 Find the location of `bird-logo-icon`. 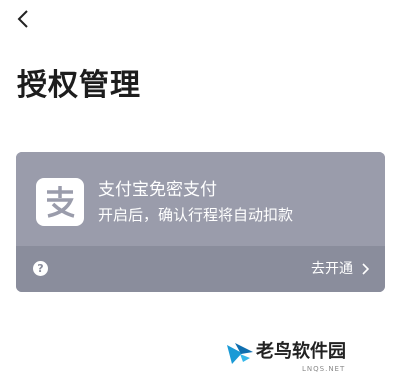

bird-logo-icon is located at coordinates (240, 353).